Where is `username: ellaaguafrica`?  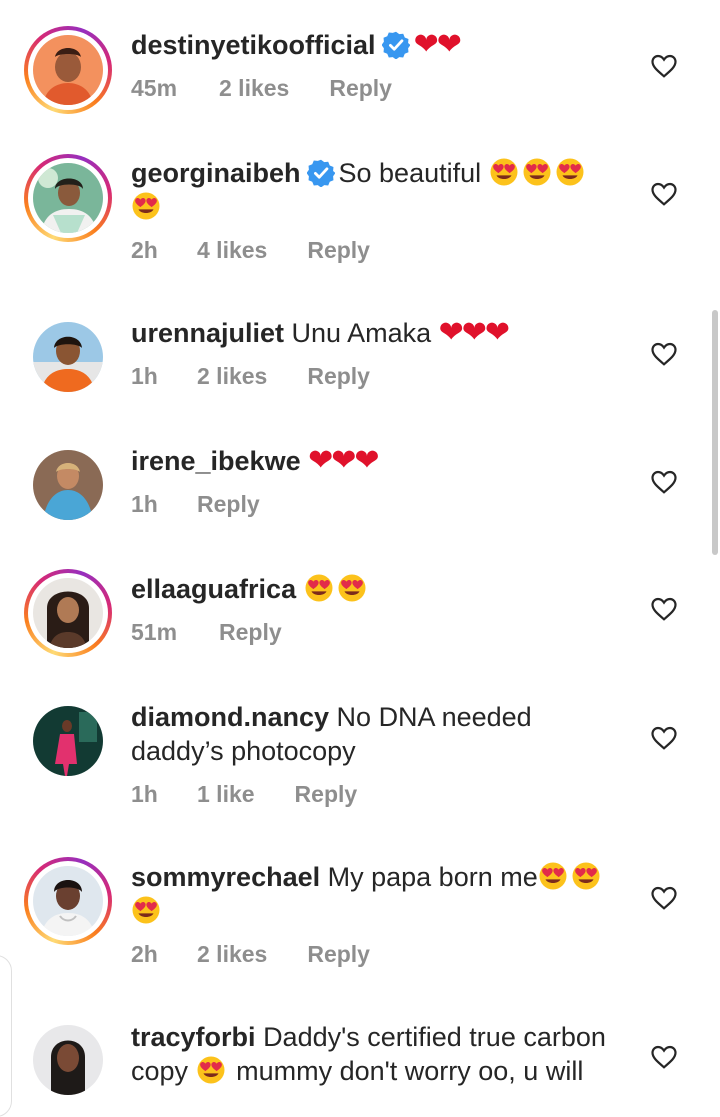
username: ellaaguafrica is located at coordinates (213, 589).